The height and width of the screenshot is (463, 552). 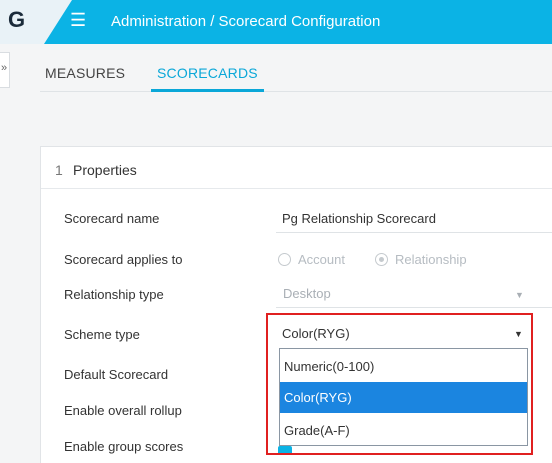 I want to click on radio-account: Account, so click(x=311, y=259).